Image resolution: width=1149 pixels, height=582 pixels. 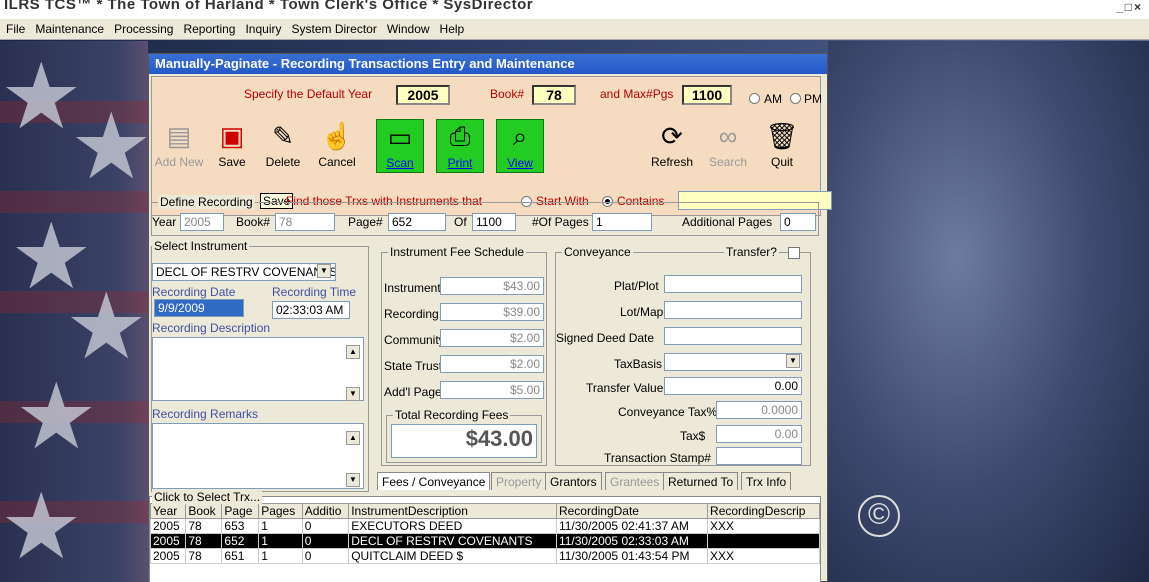 I want to click on maxpgs-label: and Max#Pgs, so click(x=637, y=94).